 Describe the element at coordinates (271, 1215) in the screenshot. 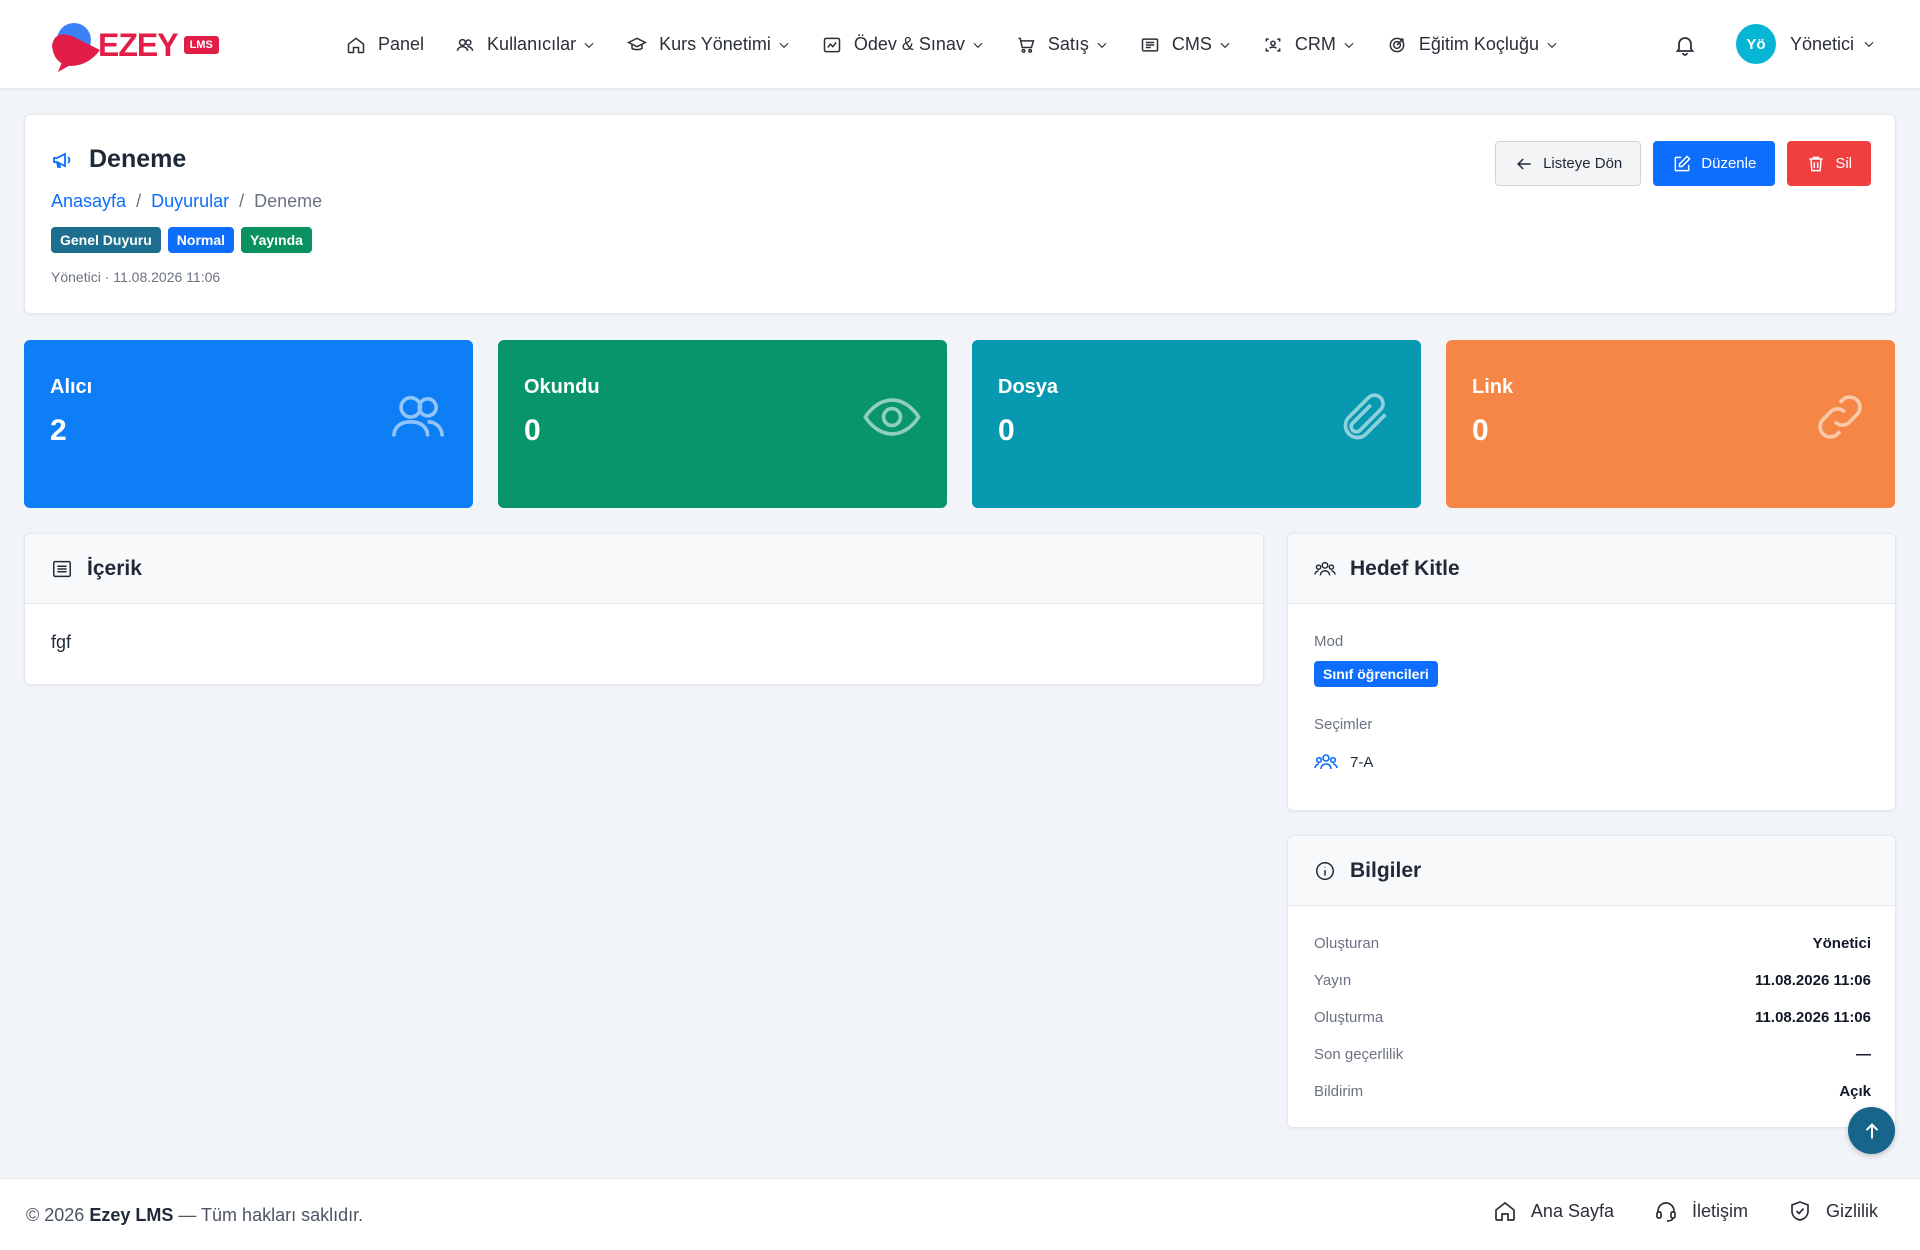

I see `copyright-suffix: — Tüm hakları saklıdır.` at that location.